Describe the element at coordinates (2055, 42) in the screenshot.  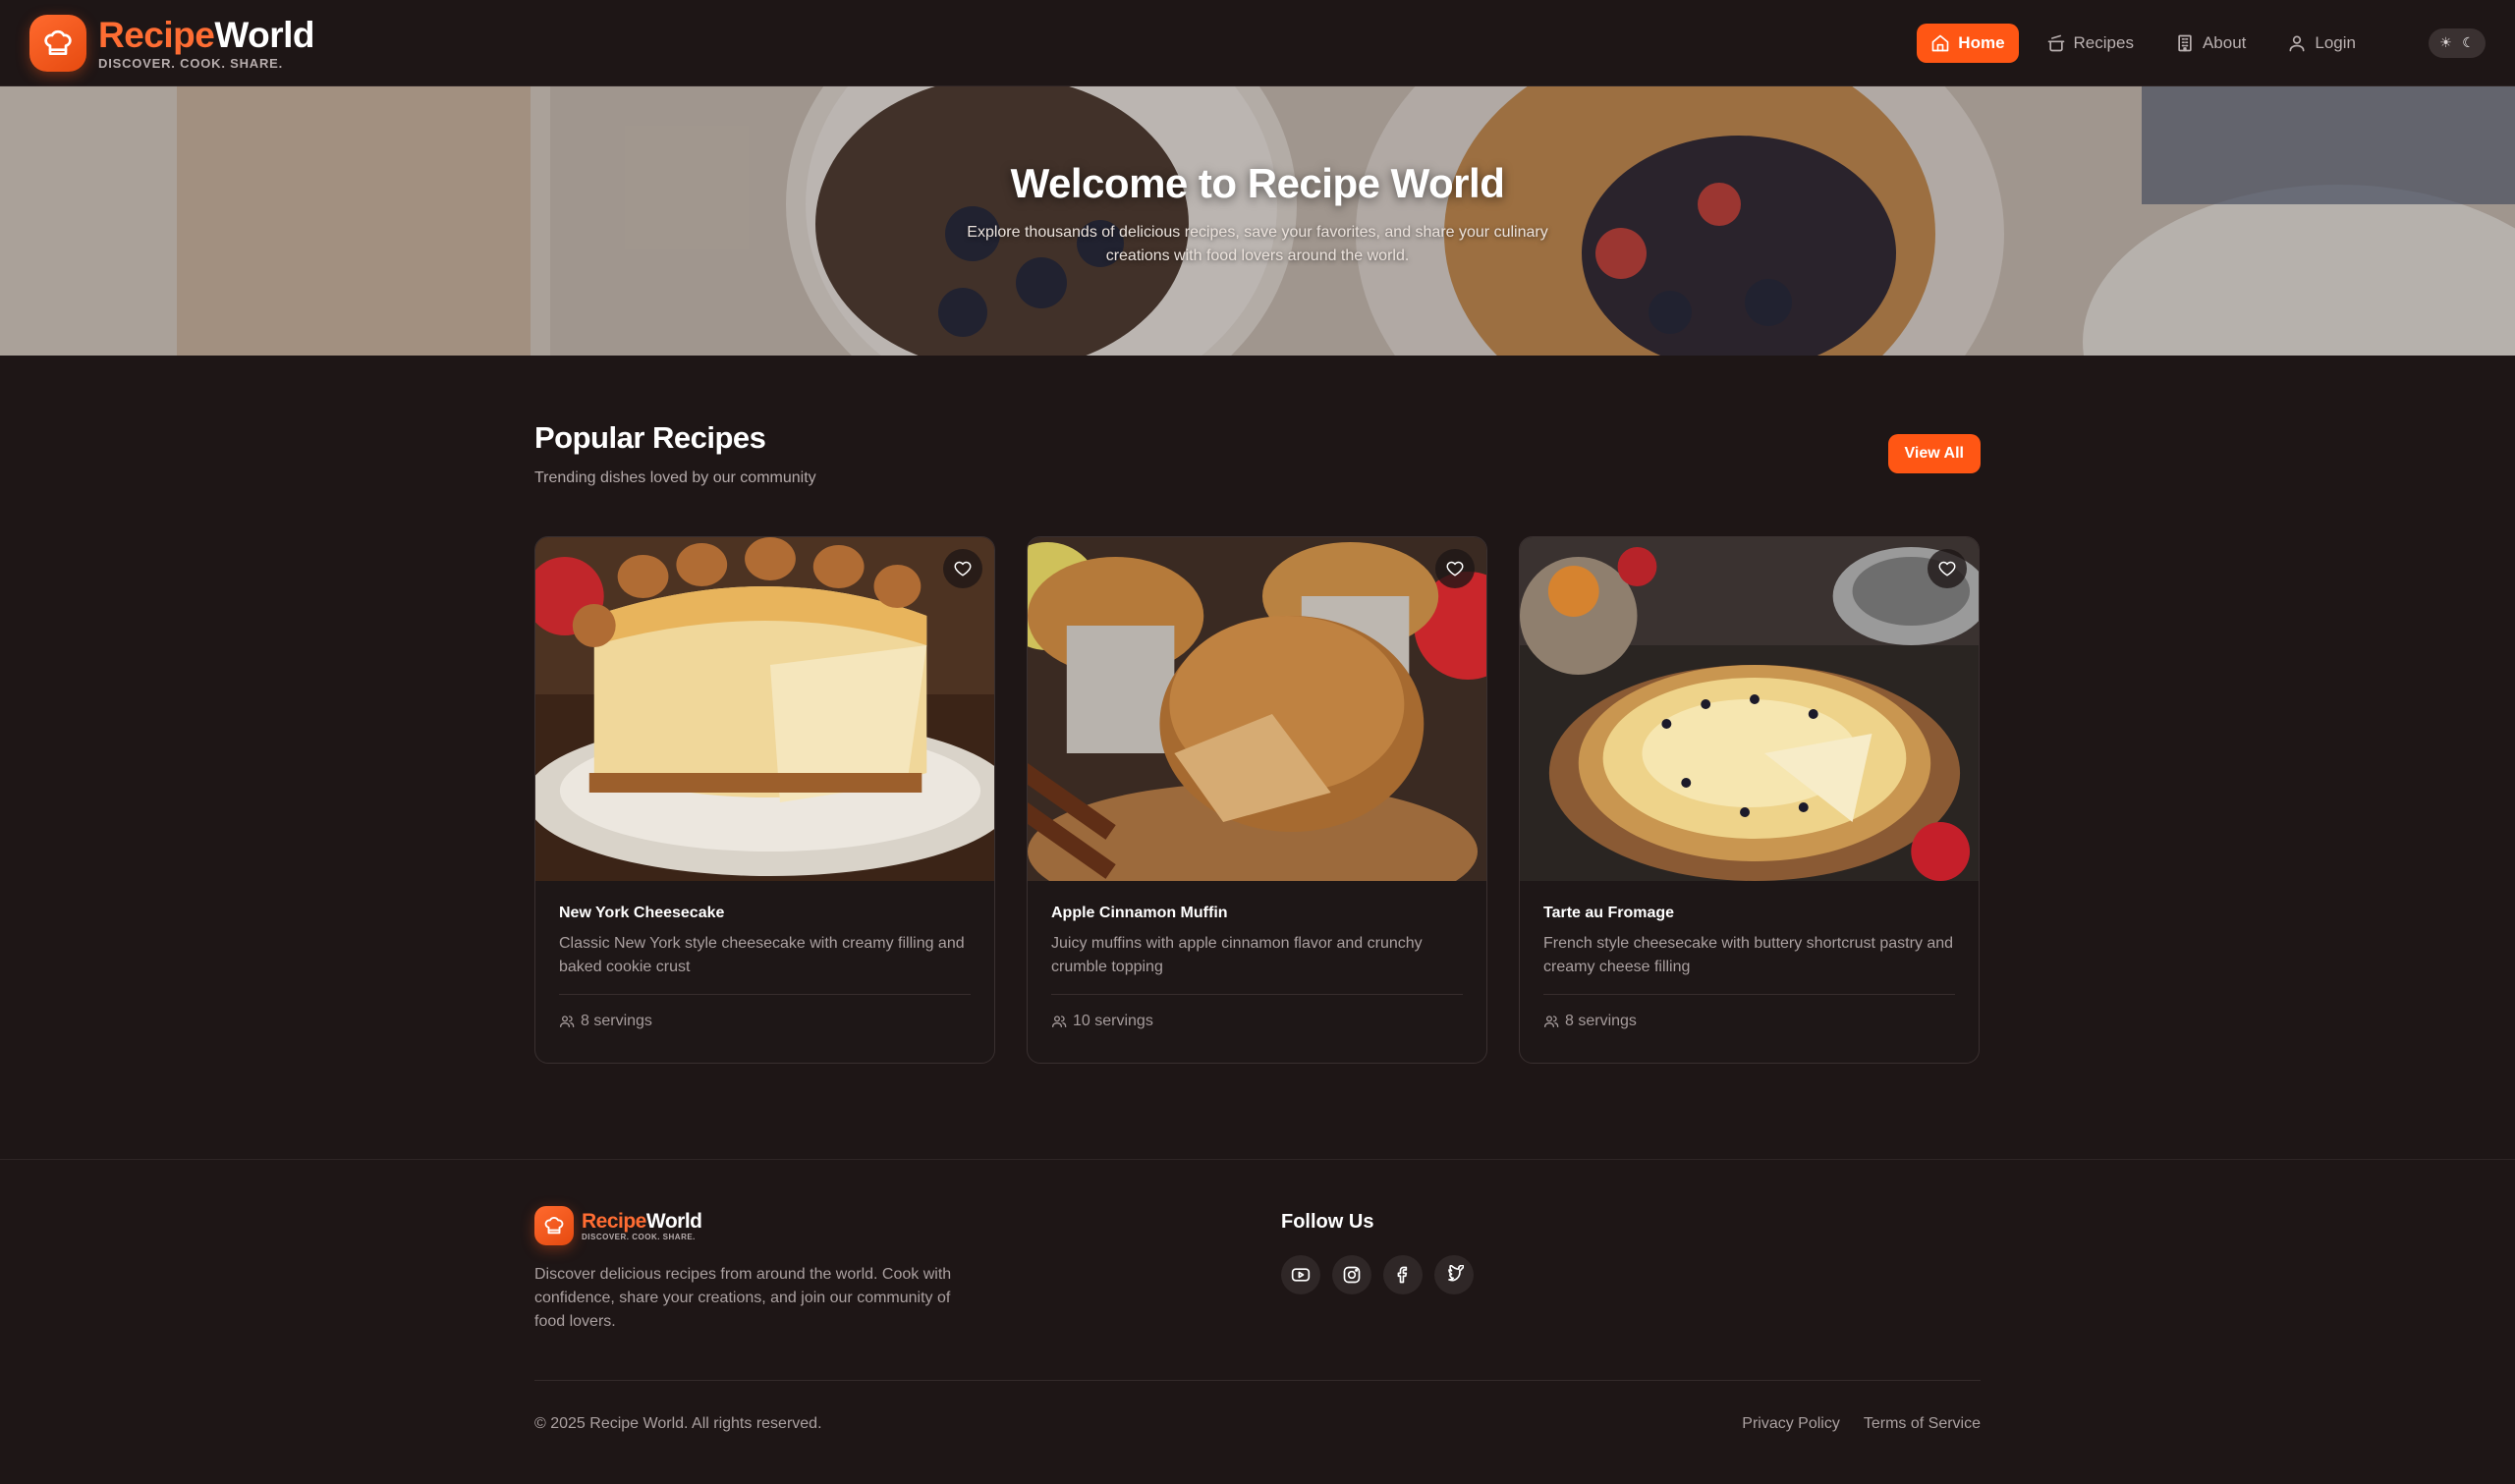
I see `cooking-pot-icon` at that location.